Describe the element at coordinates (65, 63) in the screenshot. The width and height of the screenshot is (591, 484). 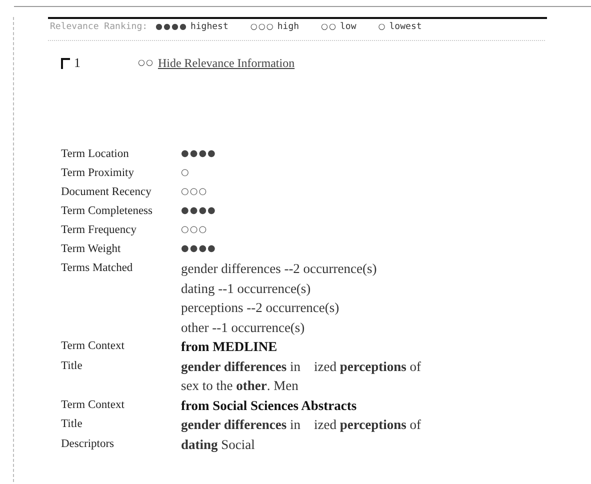
I see `checkbox` at that location.